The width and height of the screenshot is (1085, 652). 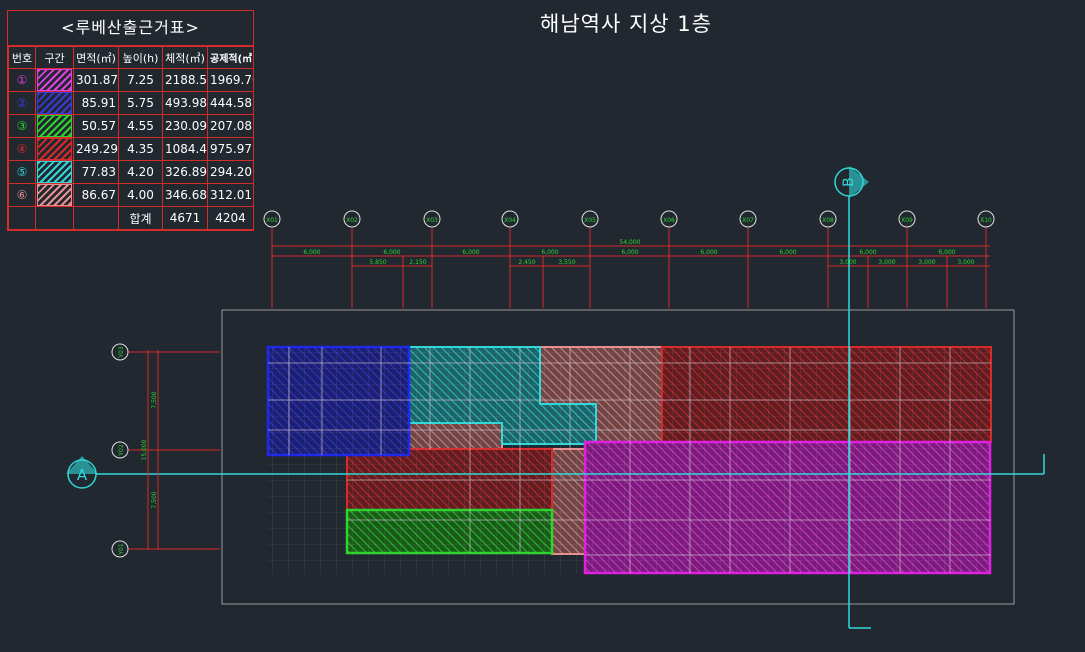 What do you see at coordinates (828, 220) in the screenshot?
I see `grid-label: X08` at bounding box center [828, 220].